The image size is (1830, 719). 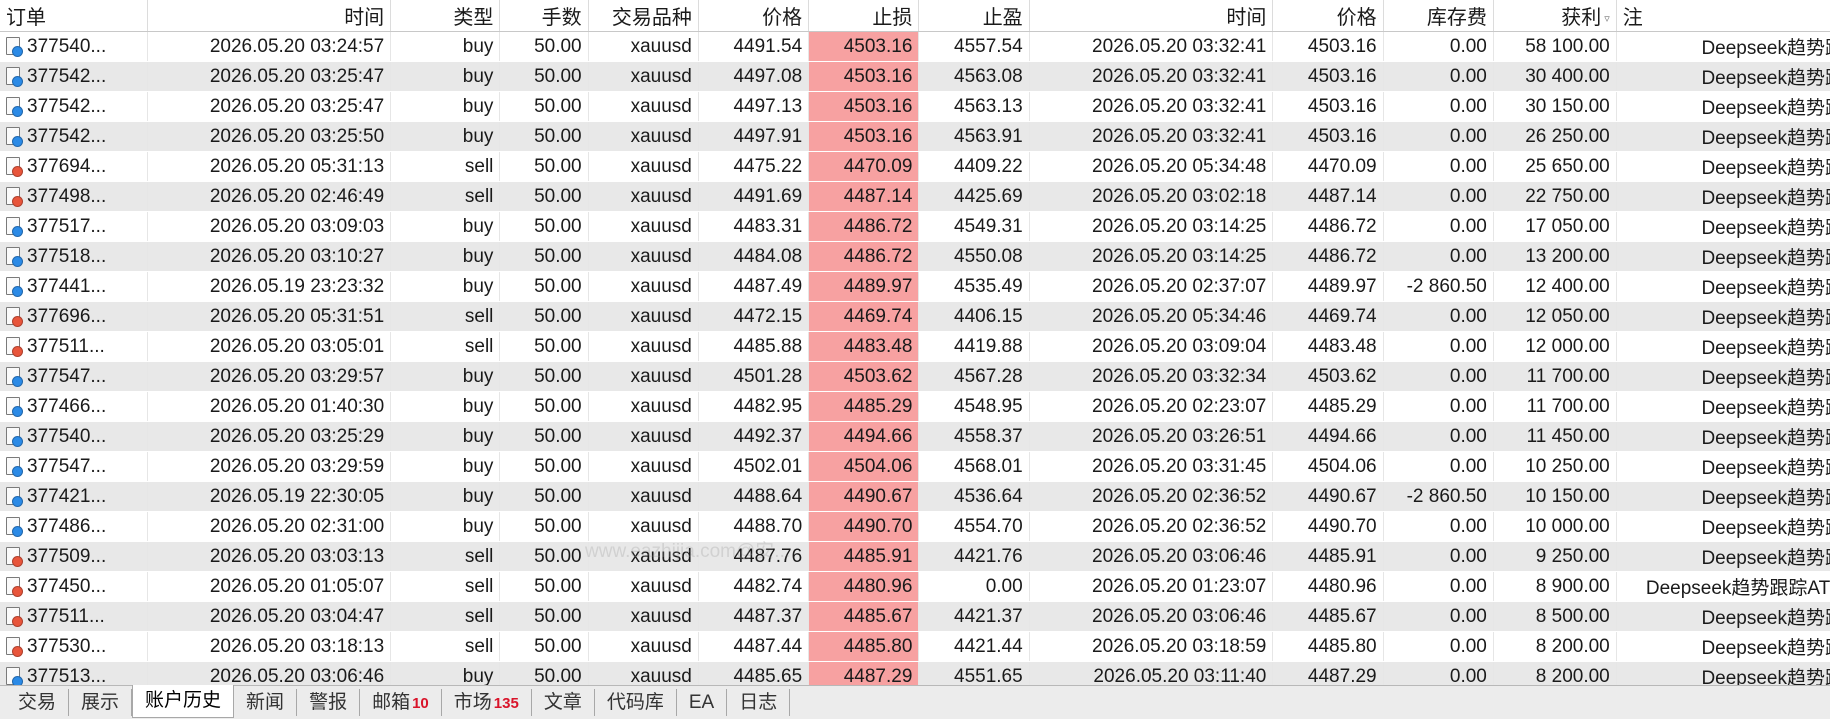 I want to click on tab-4: 警报, so click(x=329, y=702).